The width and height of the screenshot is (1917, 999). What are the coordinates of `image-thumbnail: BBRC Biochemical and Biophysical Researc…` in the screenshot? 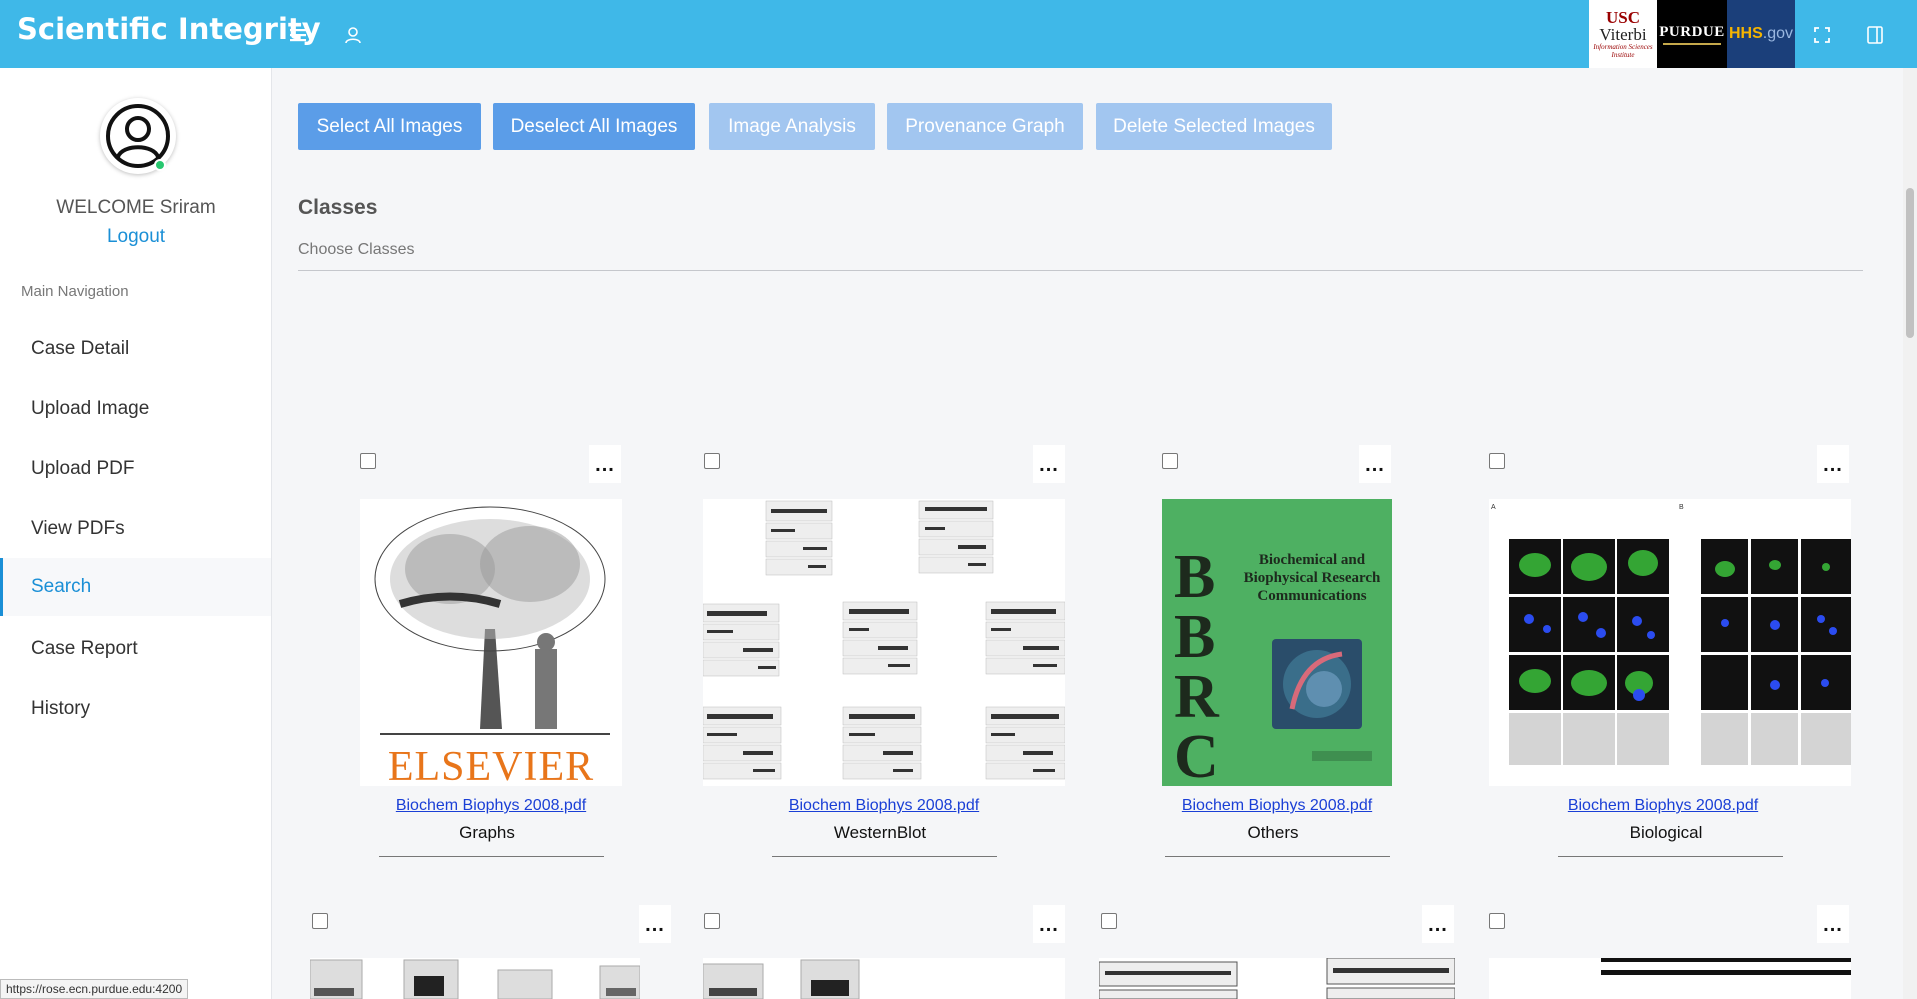 It's located at (1277, 642).